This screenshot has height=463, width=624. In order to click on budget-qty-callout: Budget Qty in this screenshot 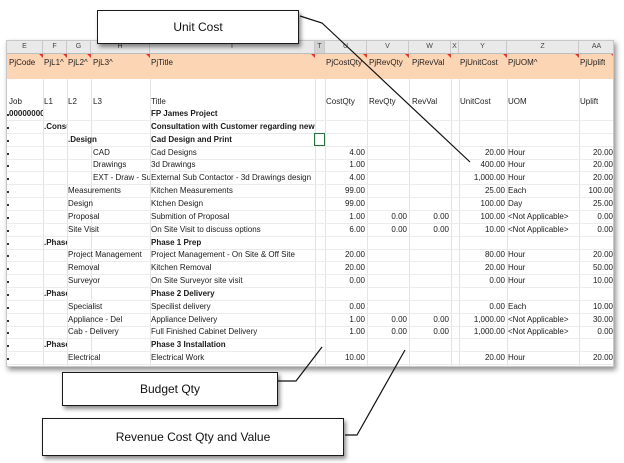, I will do `click(170, 389)`.